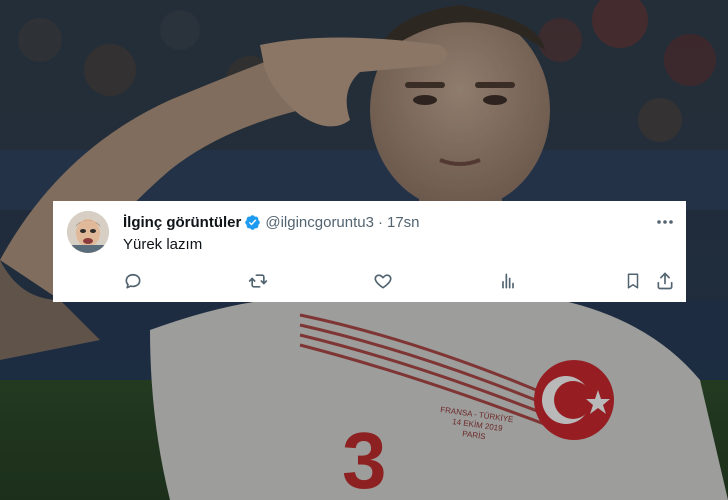  I want to click on reply-button, so click(133, 281).